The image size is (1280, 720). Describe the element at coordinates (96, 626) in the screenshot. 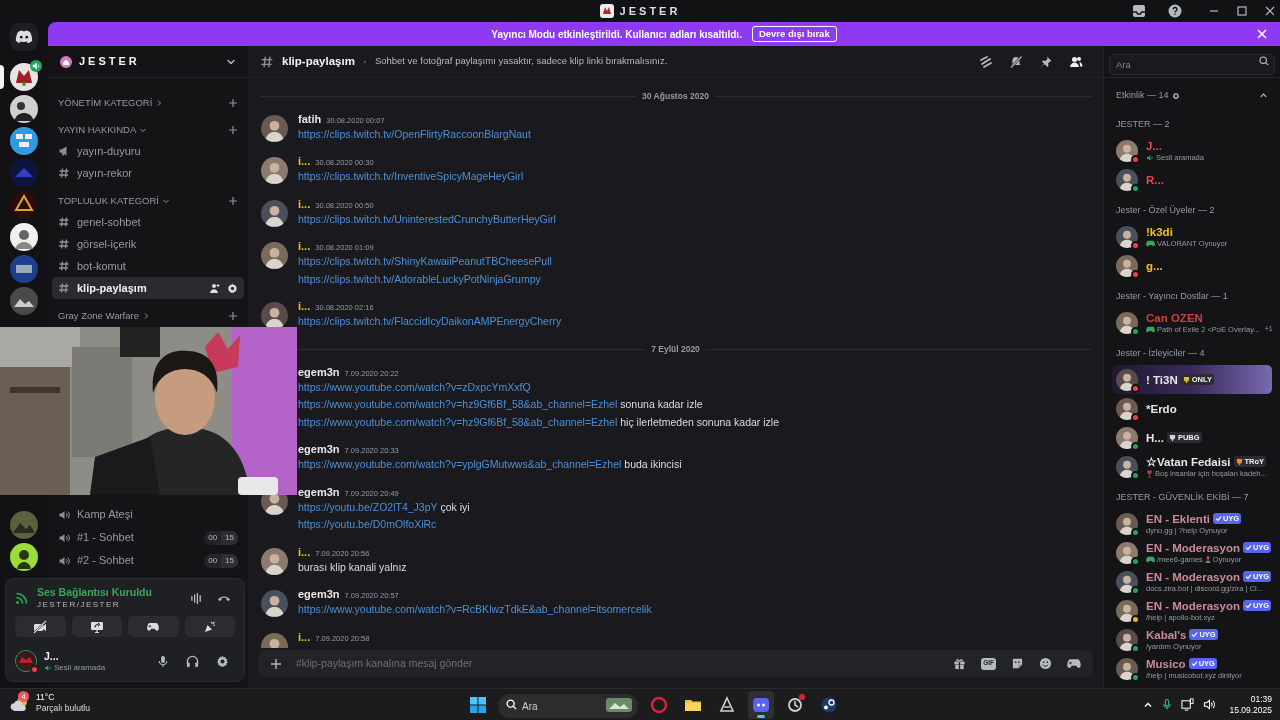

I see `screen-share-button` at that location.